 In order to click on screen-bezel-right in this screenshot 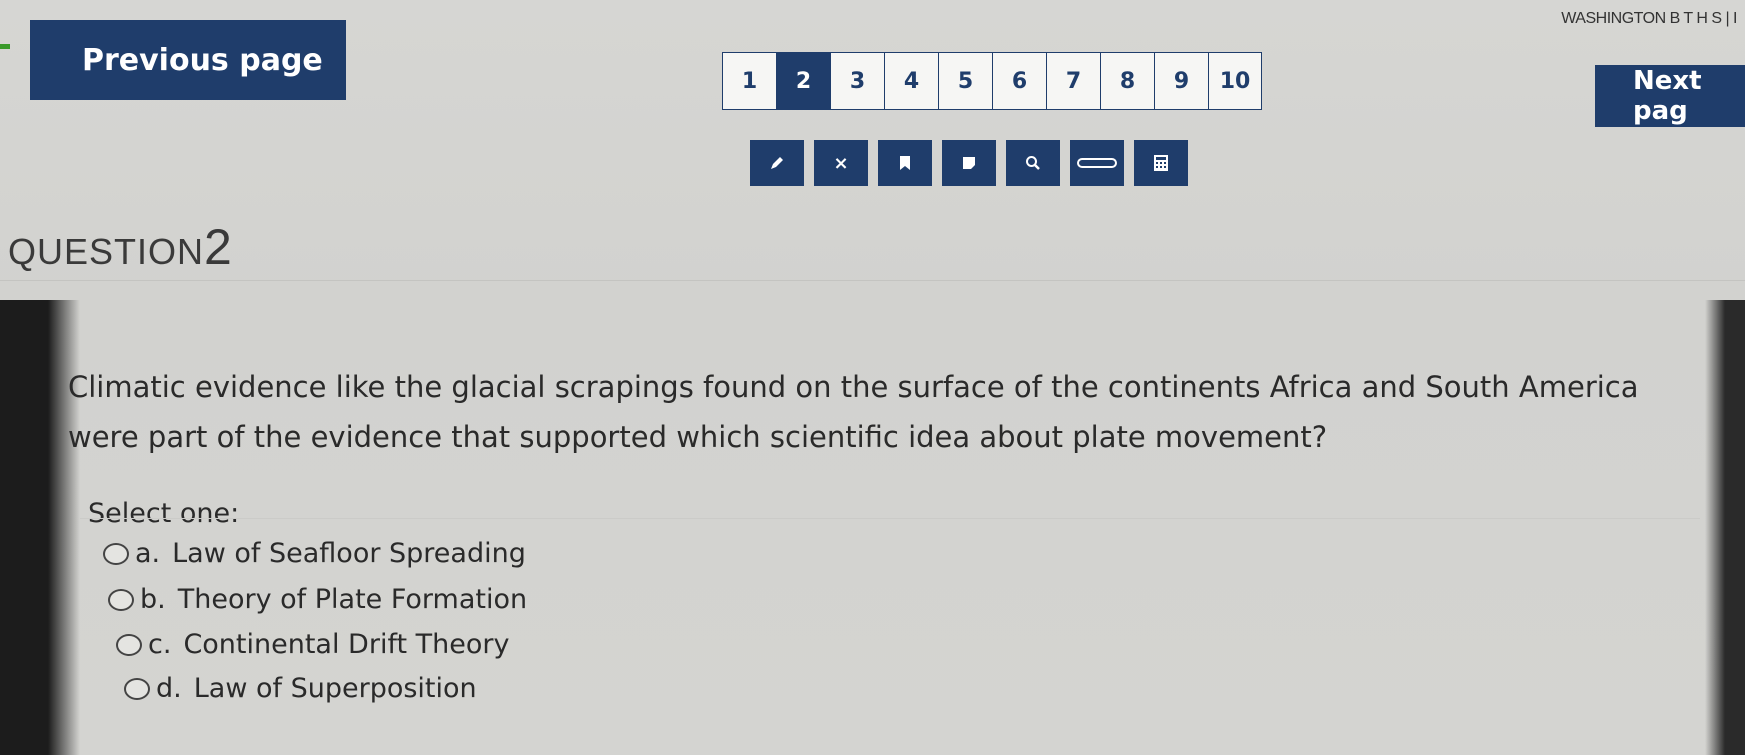, I will do `click(1725, 527)`.